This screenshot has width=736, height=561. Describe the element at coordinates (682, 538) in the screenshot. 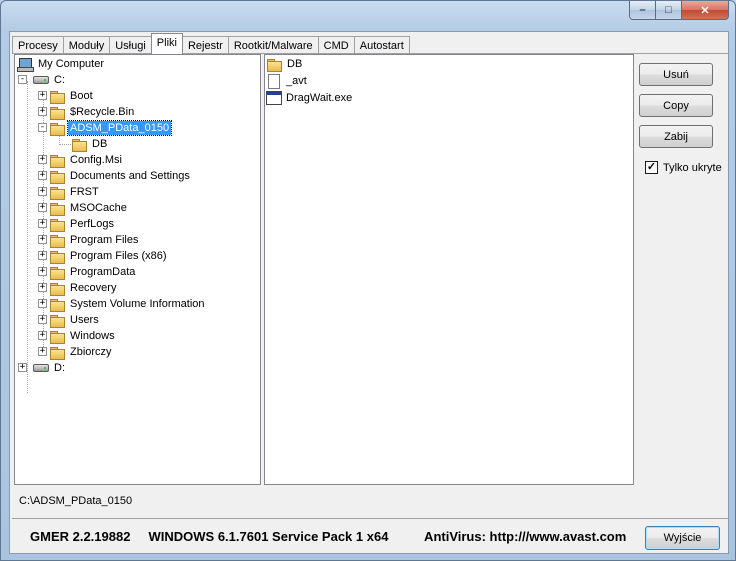

I see `exit-button: Wyjście` at that location.